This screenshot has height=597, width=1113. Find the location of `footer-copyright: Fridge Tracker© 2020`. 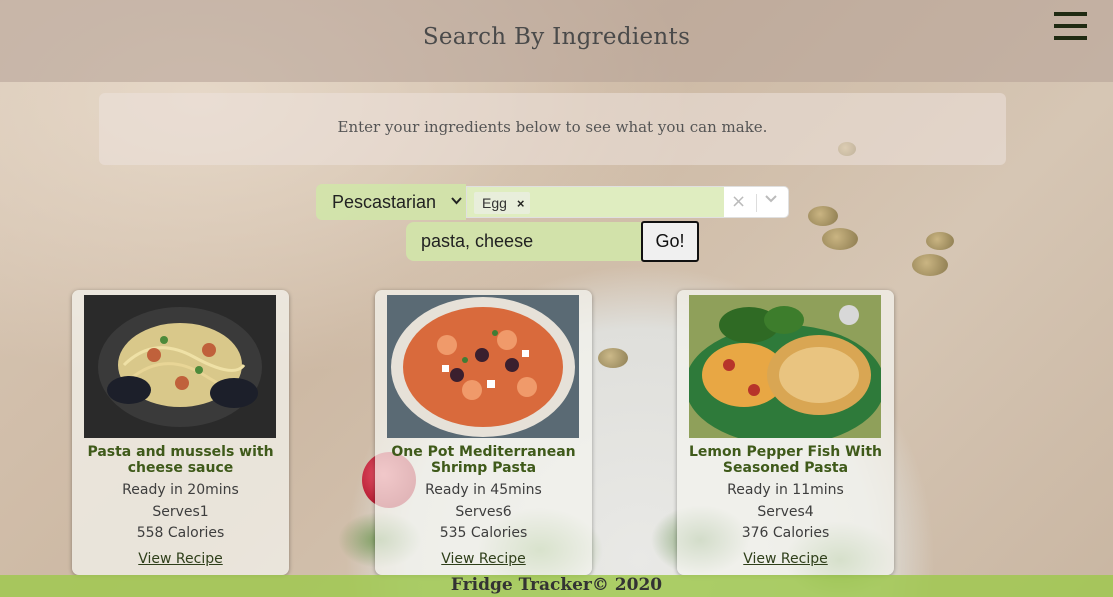

footer-copyright: Fridge Tracker© 2020 is located at coordinates (556, 585).